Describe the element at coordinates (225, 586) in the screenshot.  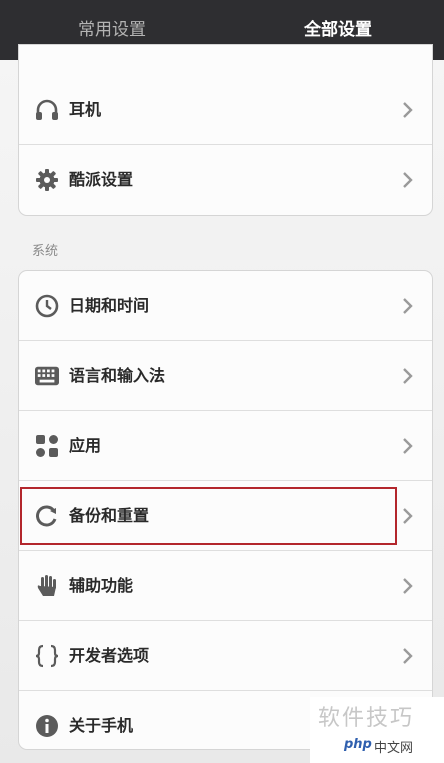
I see `settings-item-accessibility: 辅助功能` at that location.